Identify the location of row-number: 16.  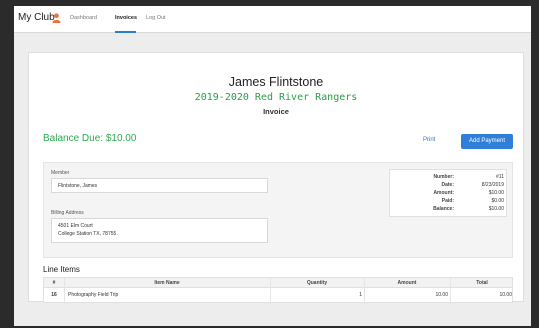
(54, 295).